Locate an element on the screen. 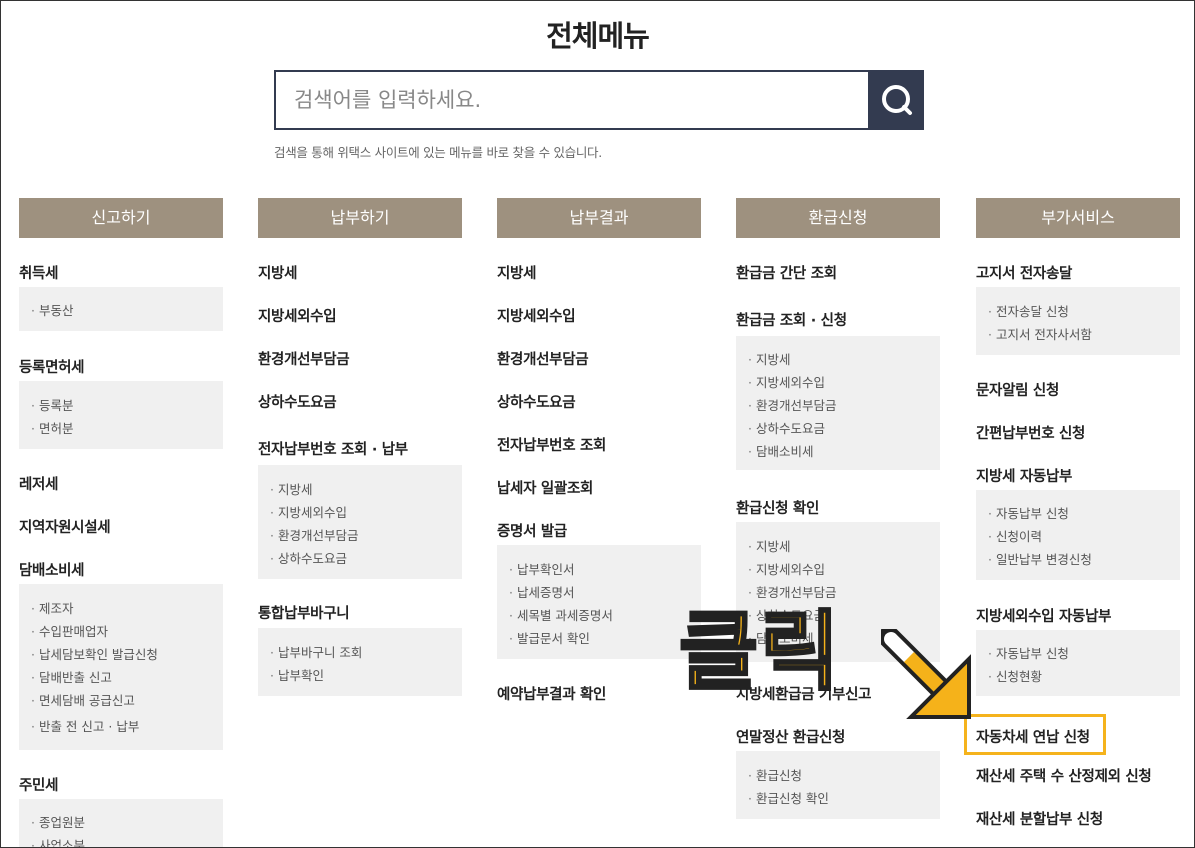 This screenshot has width=1195, height=848. submenu-electronic-payment: 지방세 지방세외수입 환경개선부담금 상하수도요금 is located at coordinates (360, 522).